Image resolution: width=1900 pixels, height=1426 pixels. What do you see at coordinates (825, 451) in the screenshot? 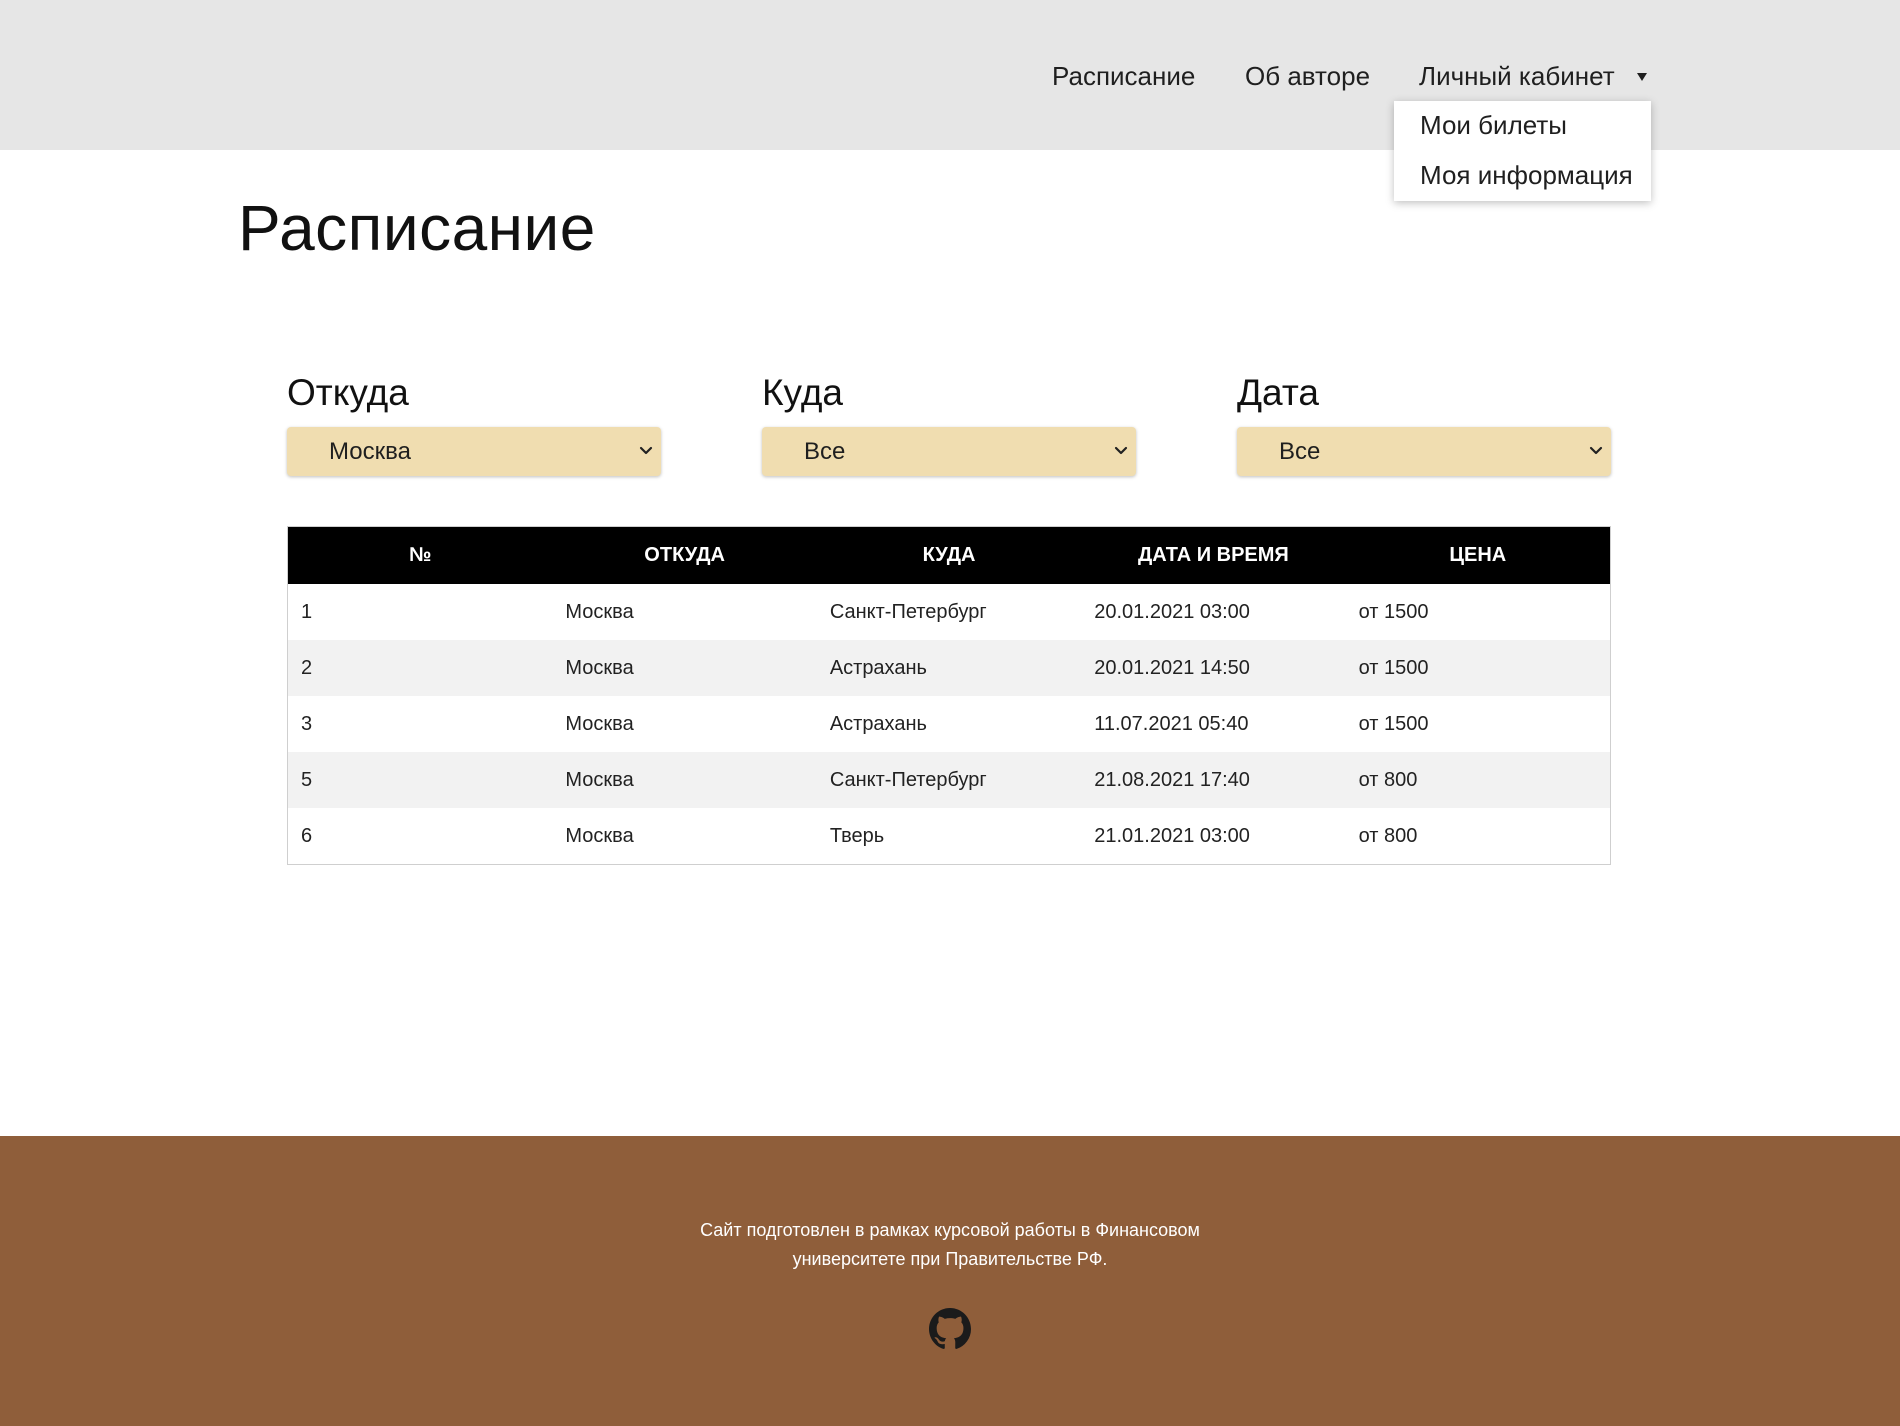
I see `filter-to-value: Все` at bounding box center [825, 451].